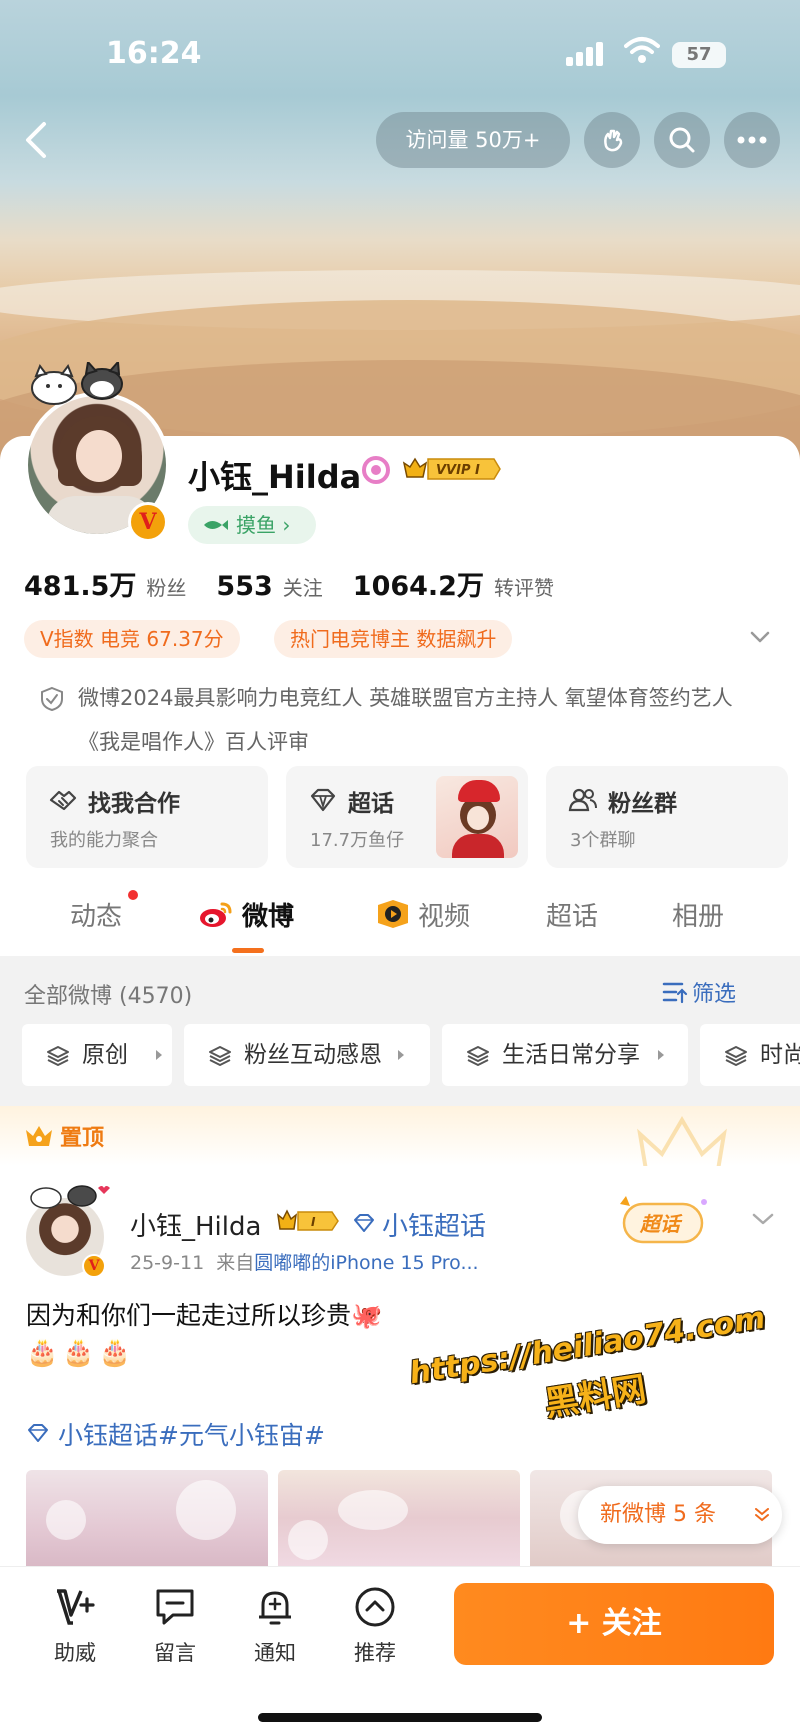 This screenshot has width=800, height=1736. I want to click on search-button, so click(682, 140).